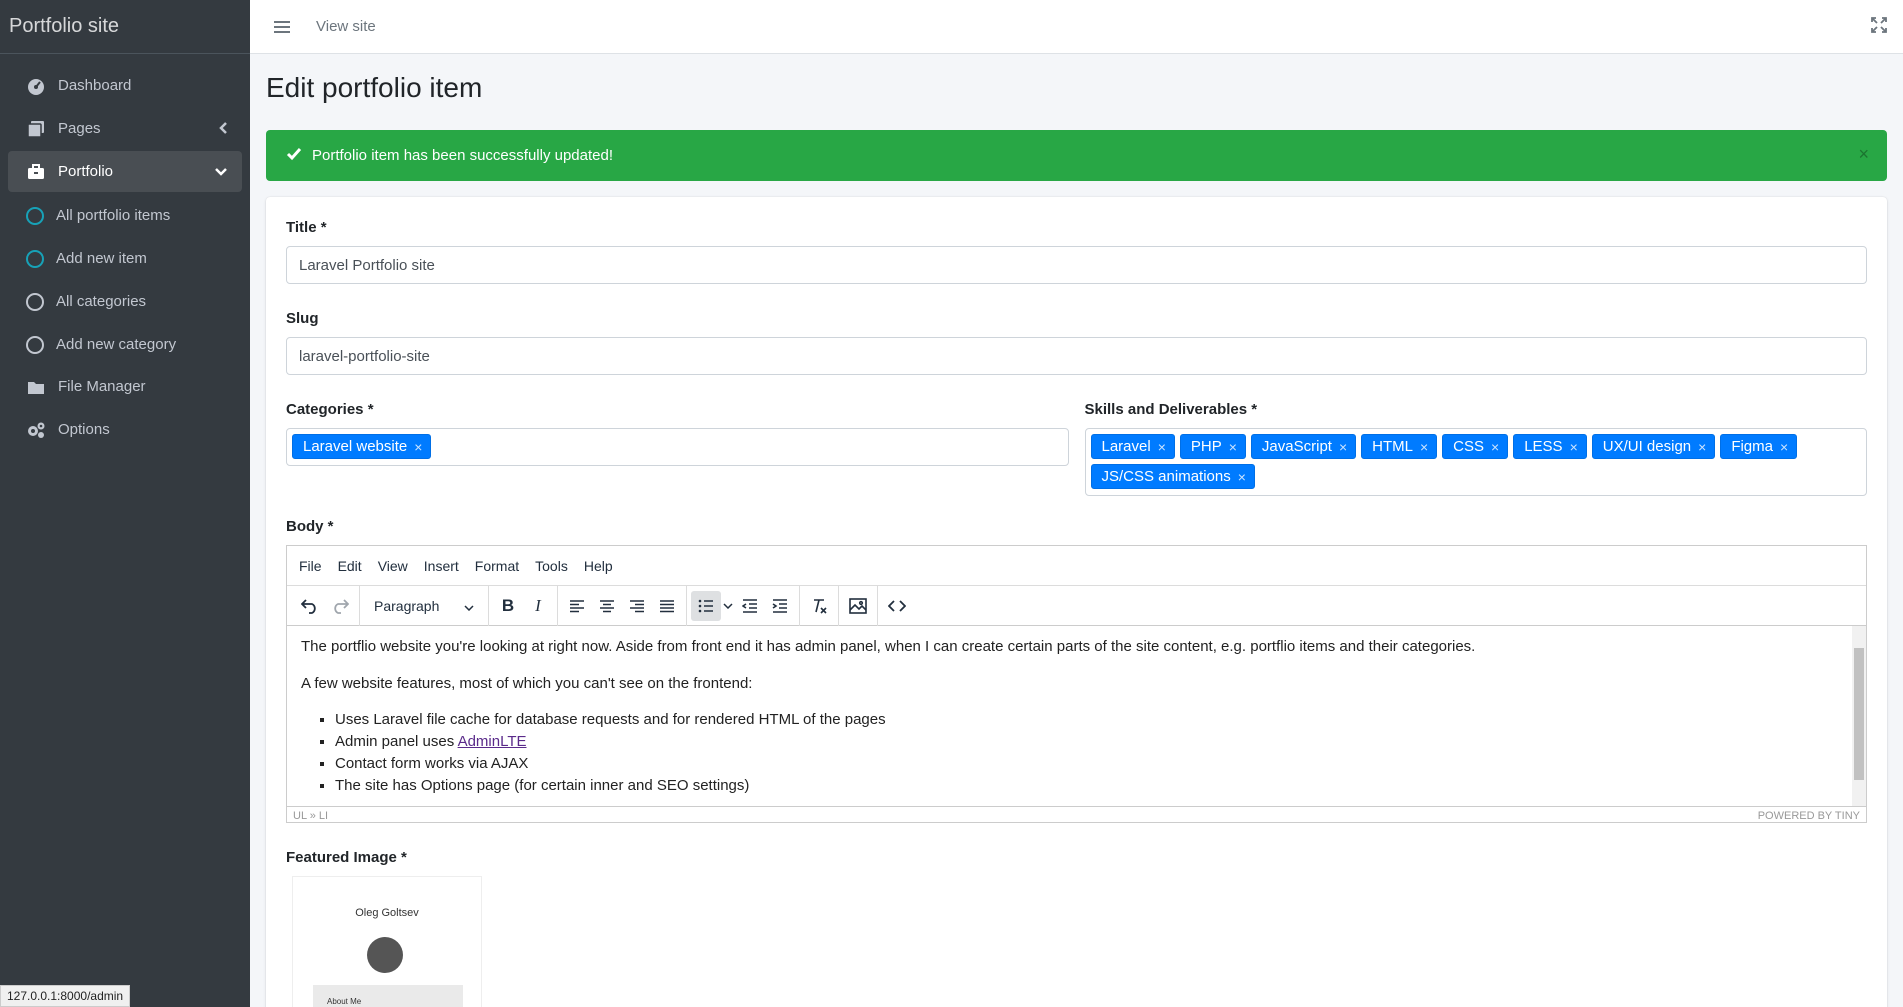 This screenshot has height=1007, width=1903. I want to click on editor-scrollbar, so click(1859, 716).